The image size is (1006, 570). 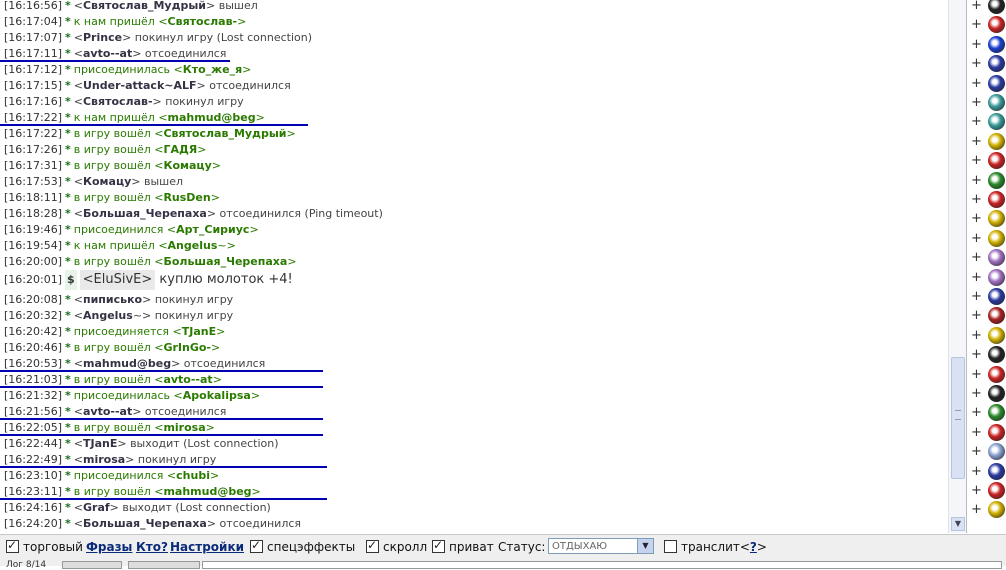 I want to click on scroll-checkbox, so click(x=372, y=545).